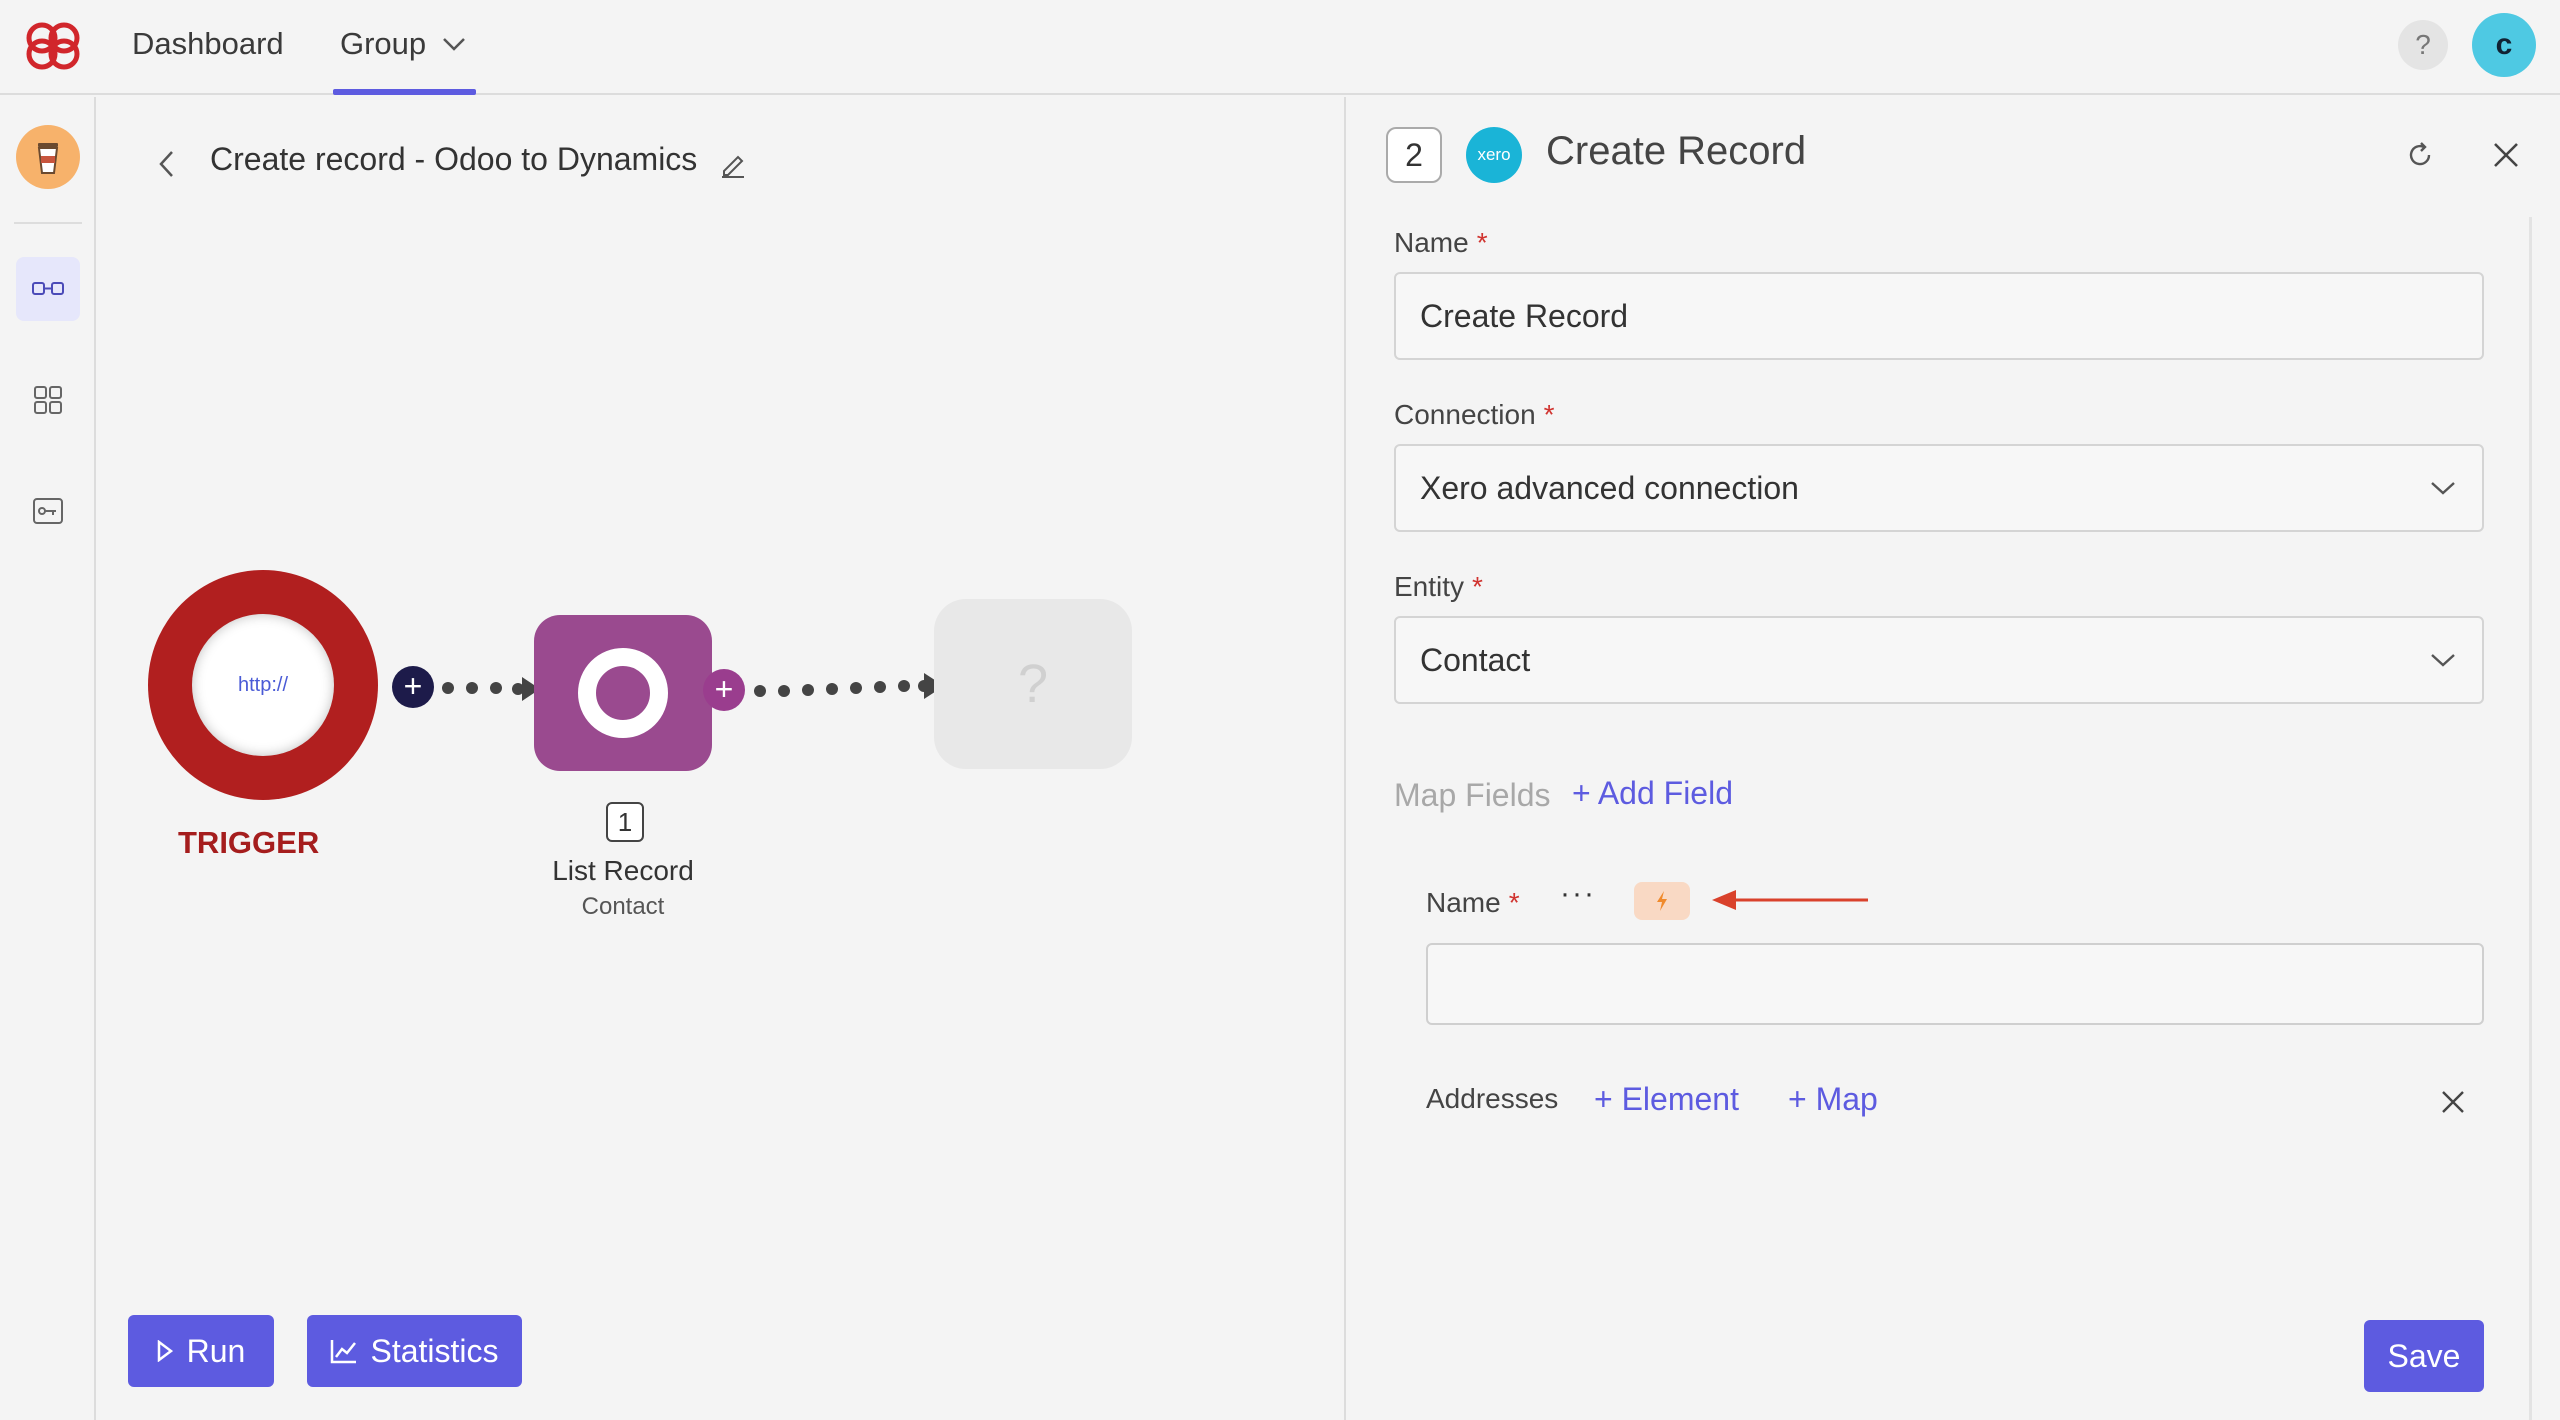 This screenshot has width=2560, height=1420. Describe the element at coordinates (1676, 151) in the screenshot. I see `panel-title: Create Record` at that location.